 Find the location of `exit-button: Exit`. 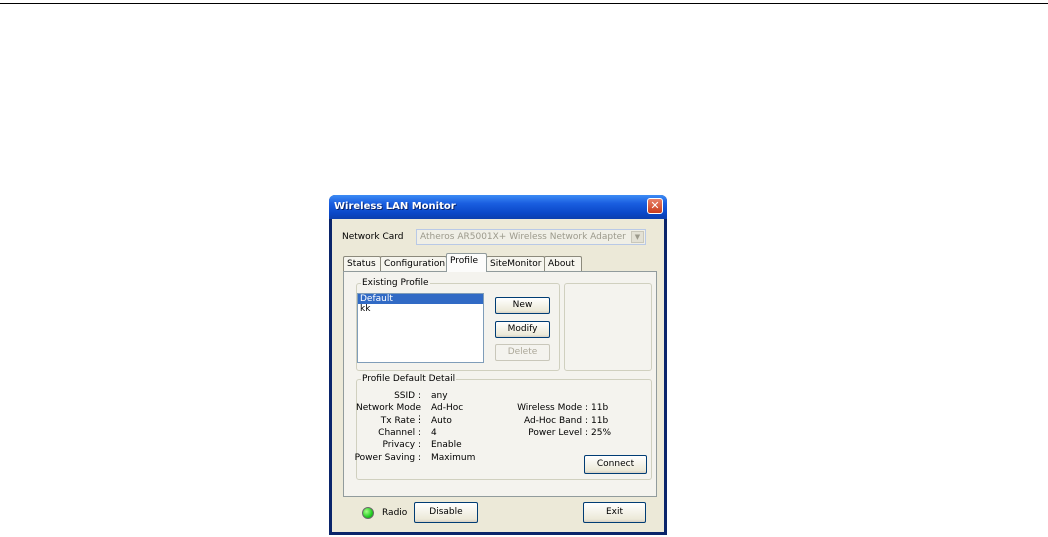

exit-button: Exit is located at coordinates (614, 512).